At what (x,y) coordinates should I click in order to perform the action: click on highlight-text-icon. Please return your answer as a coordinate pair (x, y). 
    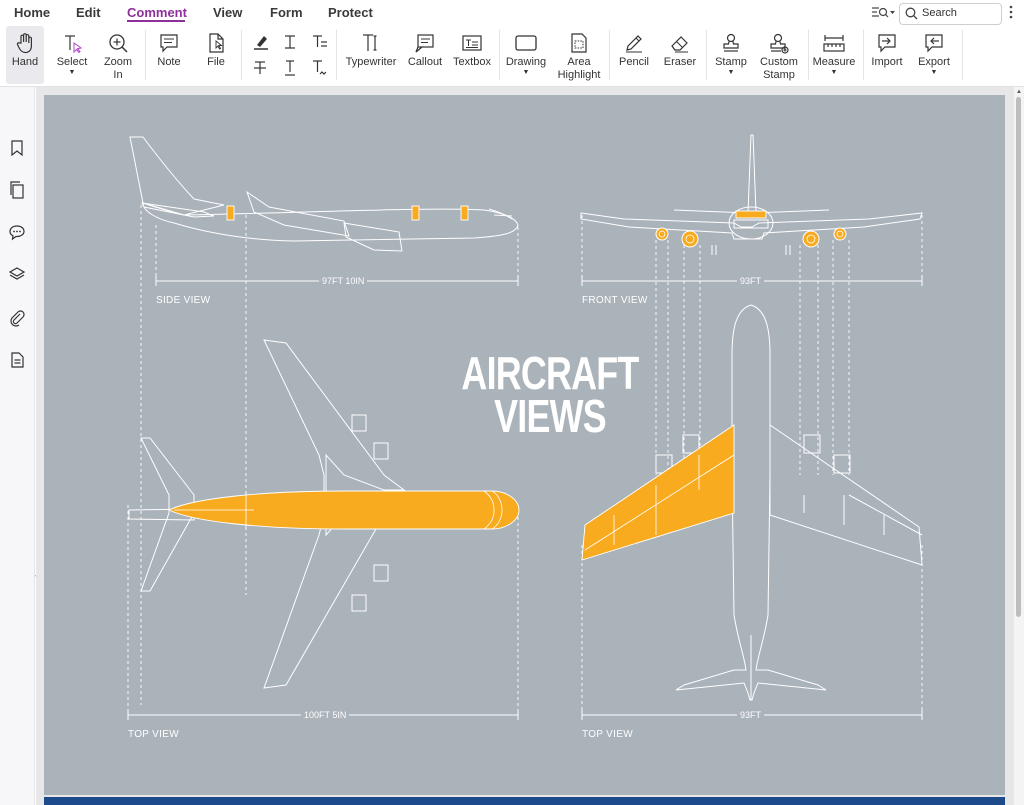
    Looking at the image, I should click on (261, 42).